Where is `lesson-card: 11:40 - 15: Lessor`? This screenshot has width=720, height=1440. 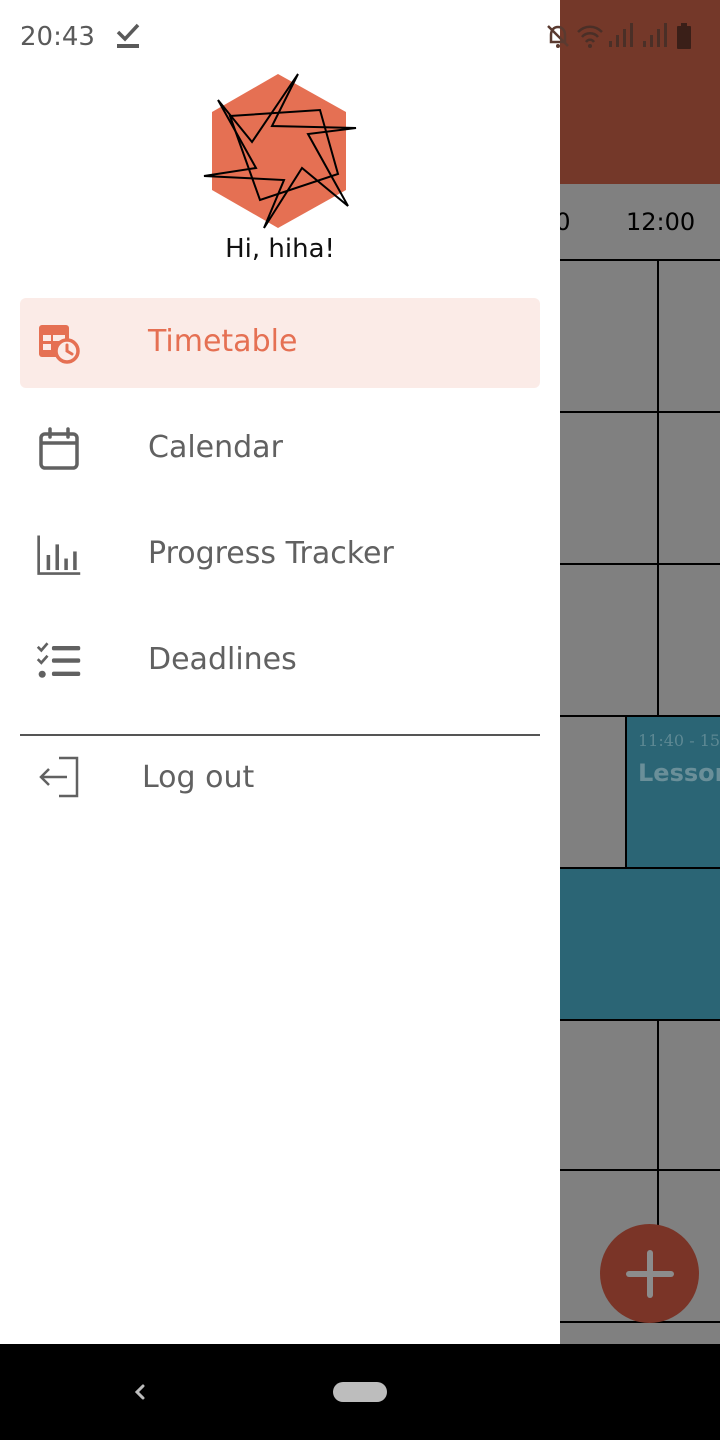
lesson-card: 11:40 - 15: Lessor is located at coordinates (673, 792).